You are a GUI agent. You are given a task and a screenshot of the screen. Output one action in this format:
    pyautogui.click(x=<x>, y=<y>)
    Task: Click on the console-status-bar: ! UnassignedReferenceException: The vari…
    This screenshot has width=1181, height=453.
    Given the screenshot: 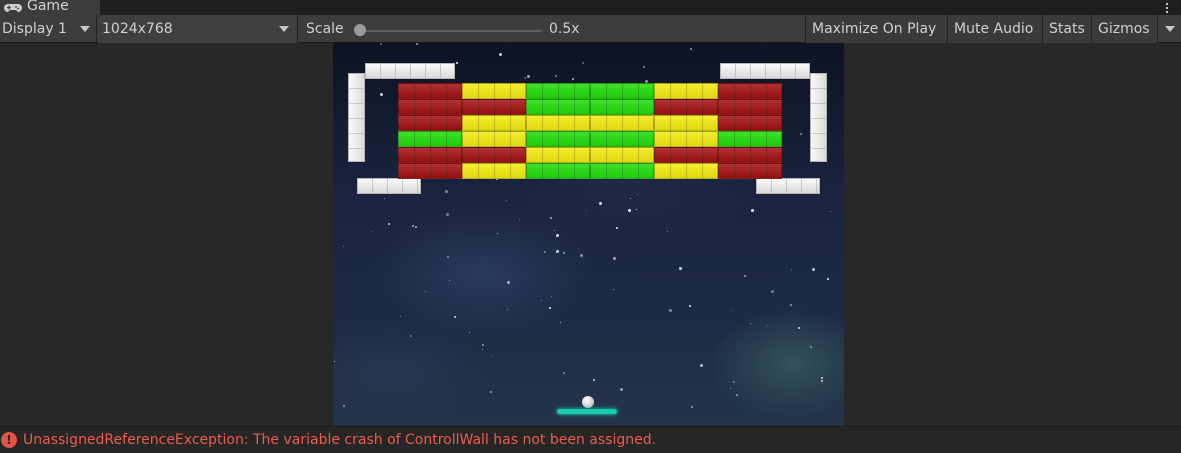 What is the action you would take?
    pyautogui.click(x=590, y=439)
    